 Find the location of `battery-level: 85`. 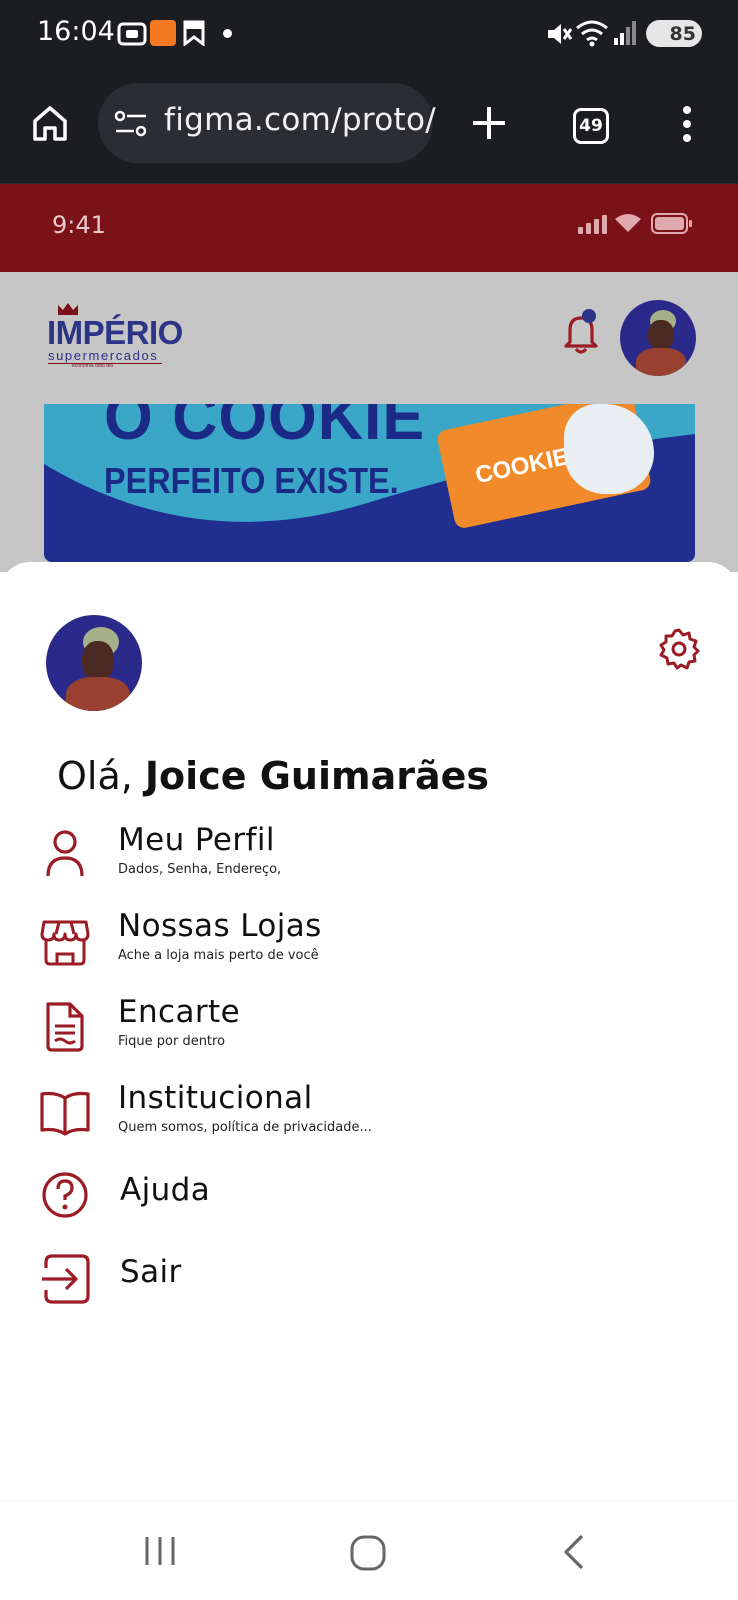

battery-level: 85 is located at coordinates (682, 33).